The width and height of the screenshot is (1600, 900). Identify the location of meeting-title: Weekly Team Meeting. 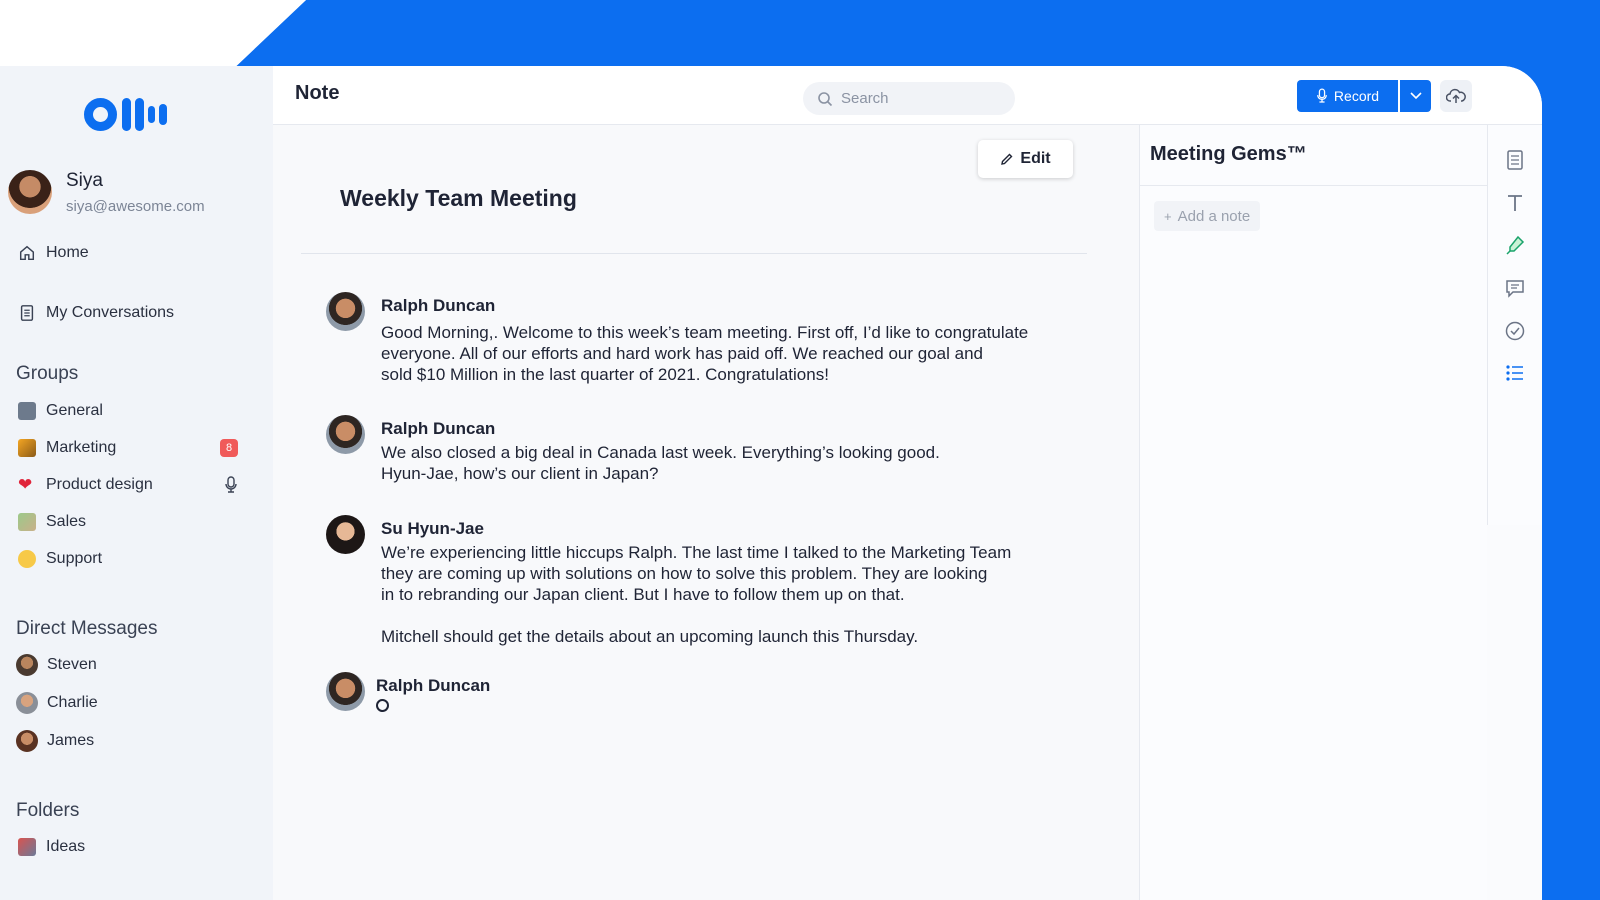
(458, 198).